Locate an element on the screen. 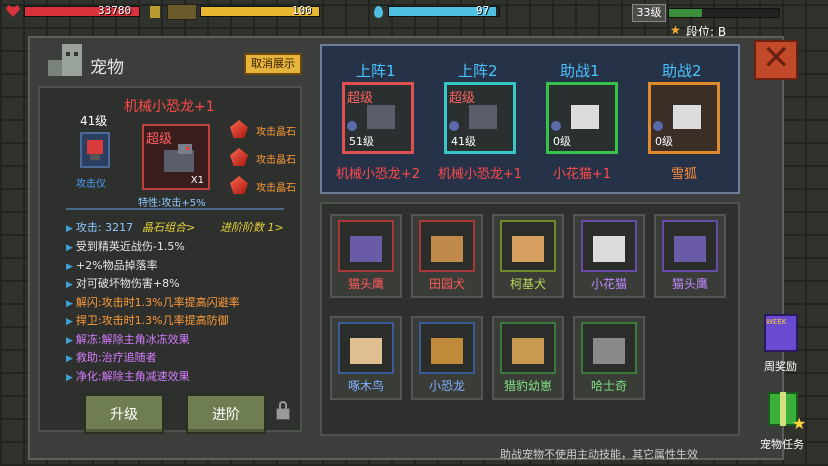  pet-task-label: 宠物任务 is located at coordinates (782, 444).